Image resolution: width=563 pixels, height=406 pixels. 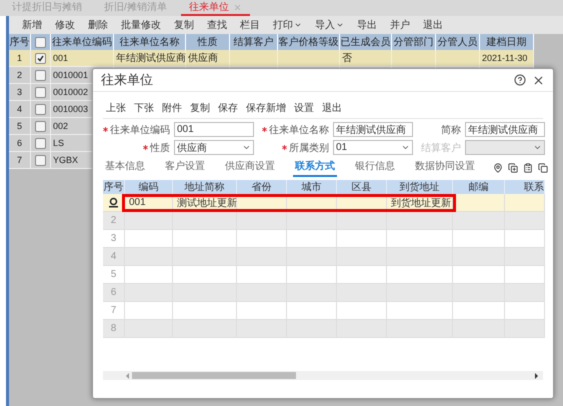 I want to click on toolbar-button: 并户, so click(x=400, y=25).